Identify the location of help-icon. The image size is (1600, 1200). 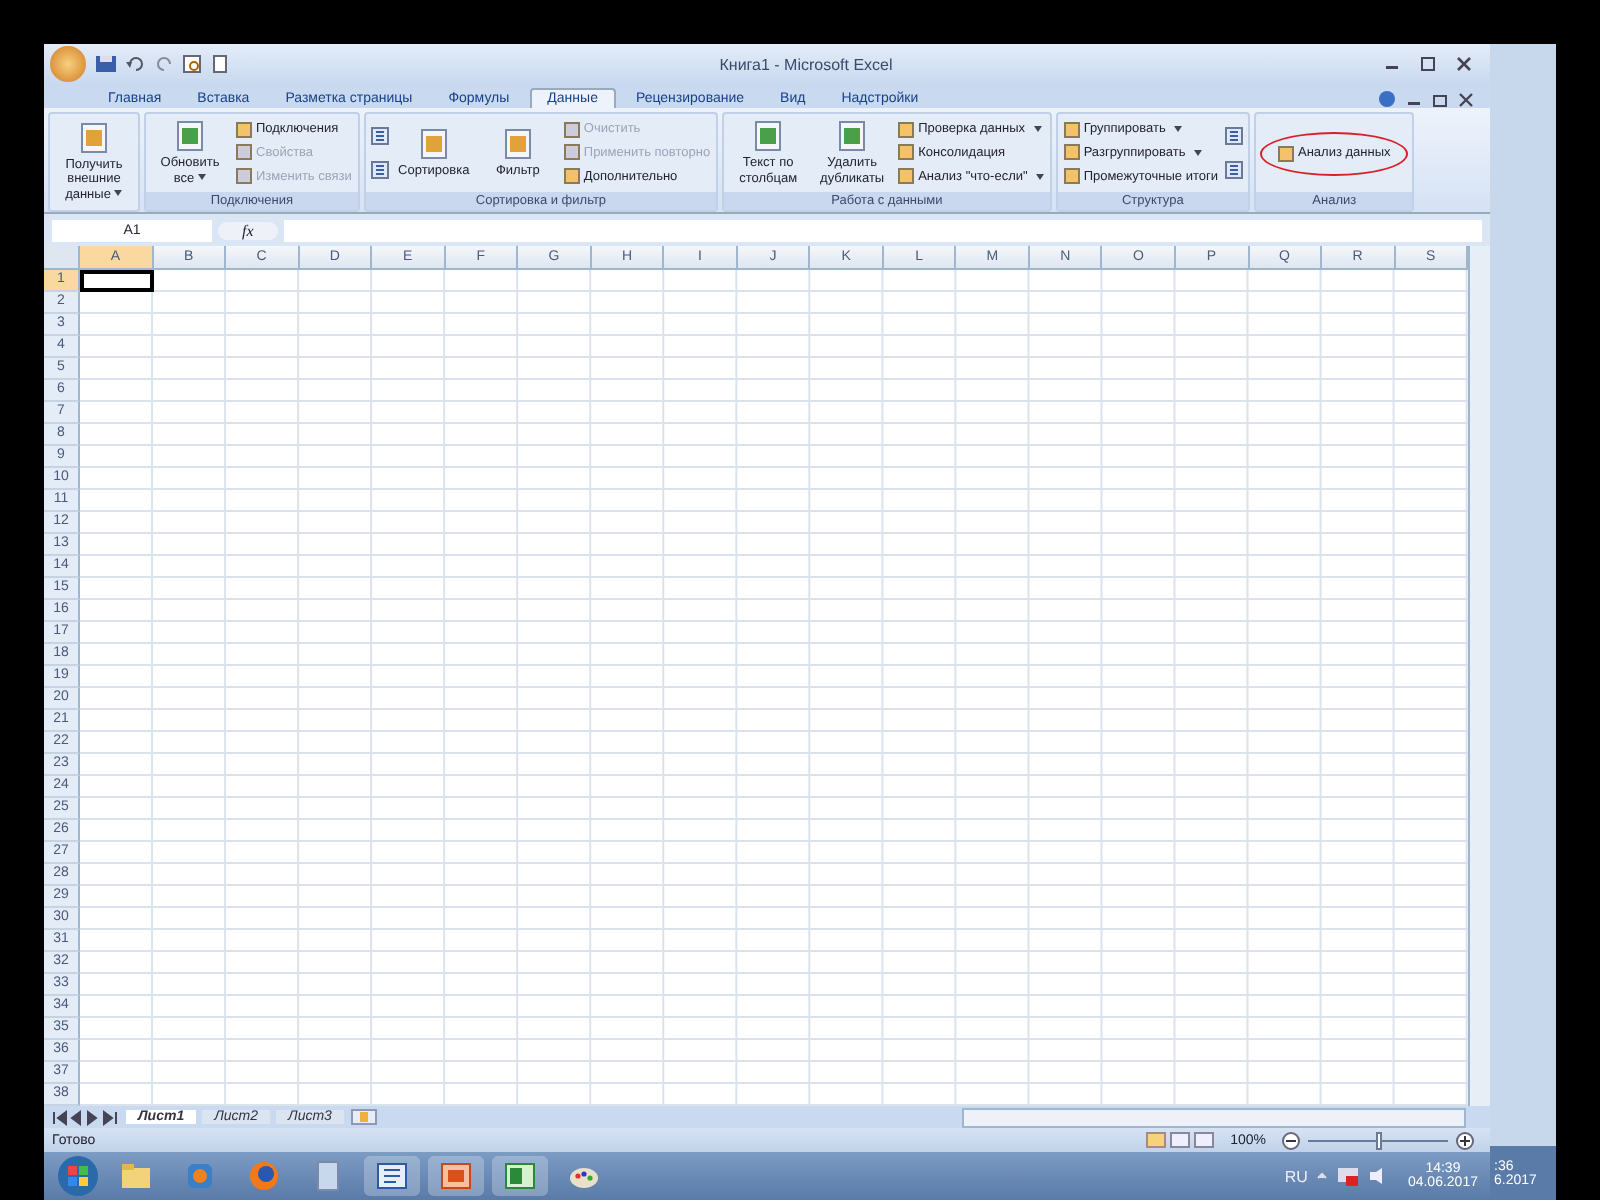
(1387, 99).